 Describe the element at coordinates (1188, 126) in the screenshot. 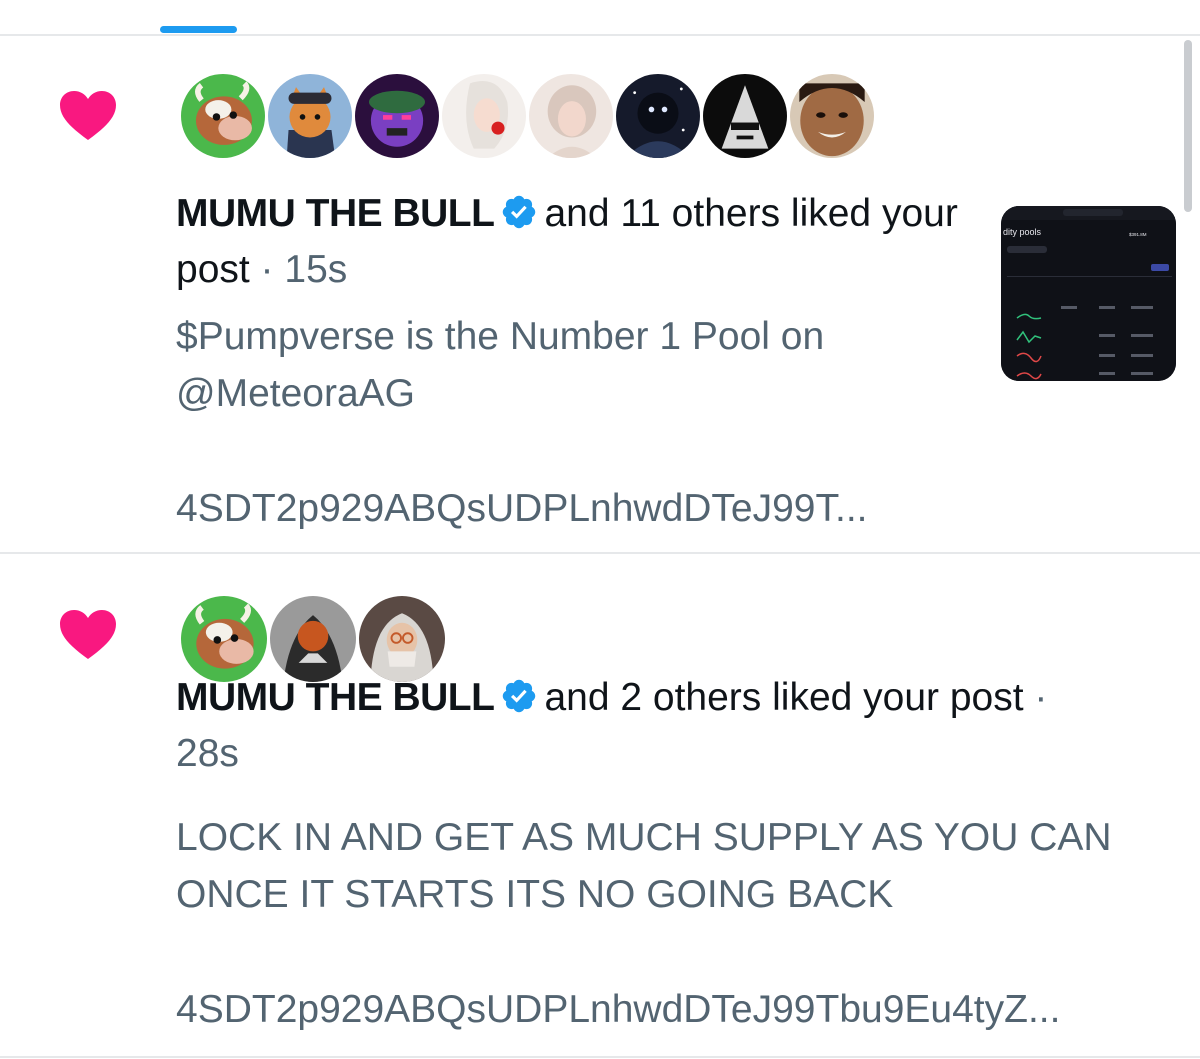

I see `scrollbar` at that location.